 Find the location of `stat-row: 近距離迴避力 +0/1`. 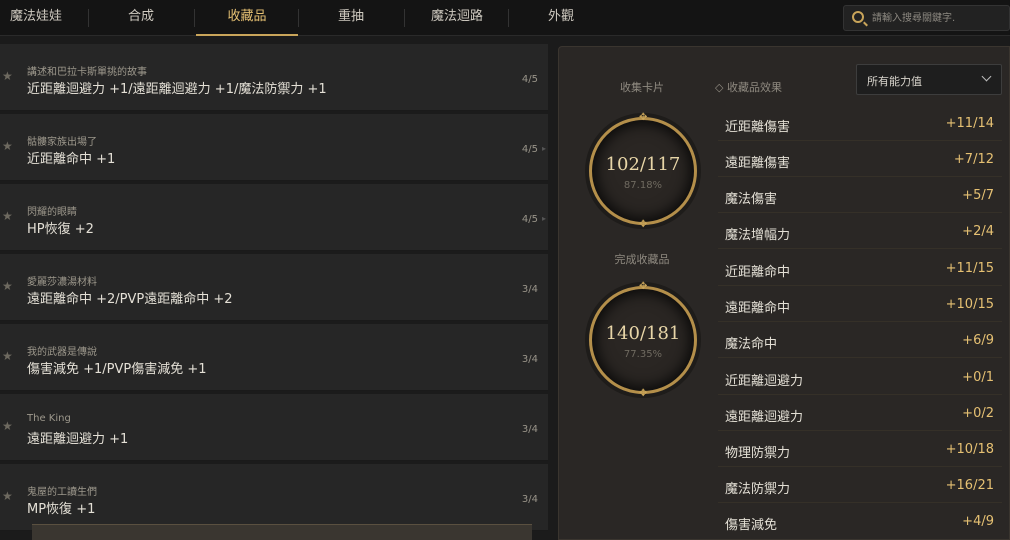

stat-row: 近距離迴避力 +0/1 is located at coordinates (860, 377).